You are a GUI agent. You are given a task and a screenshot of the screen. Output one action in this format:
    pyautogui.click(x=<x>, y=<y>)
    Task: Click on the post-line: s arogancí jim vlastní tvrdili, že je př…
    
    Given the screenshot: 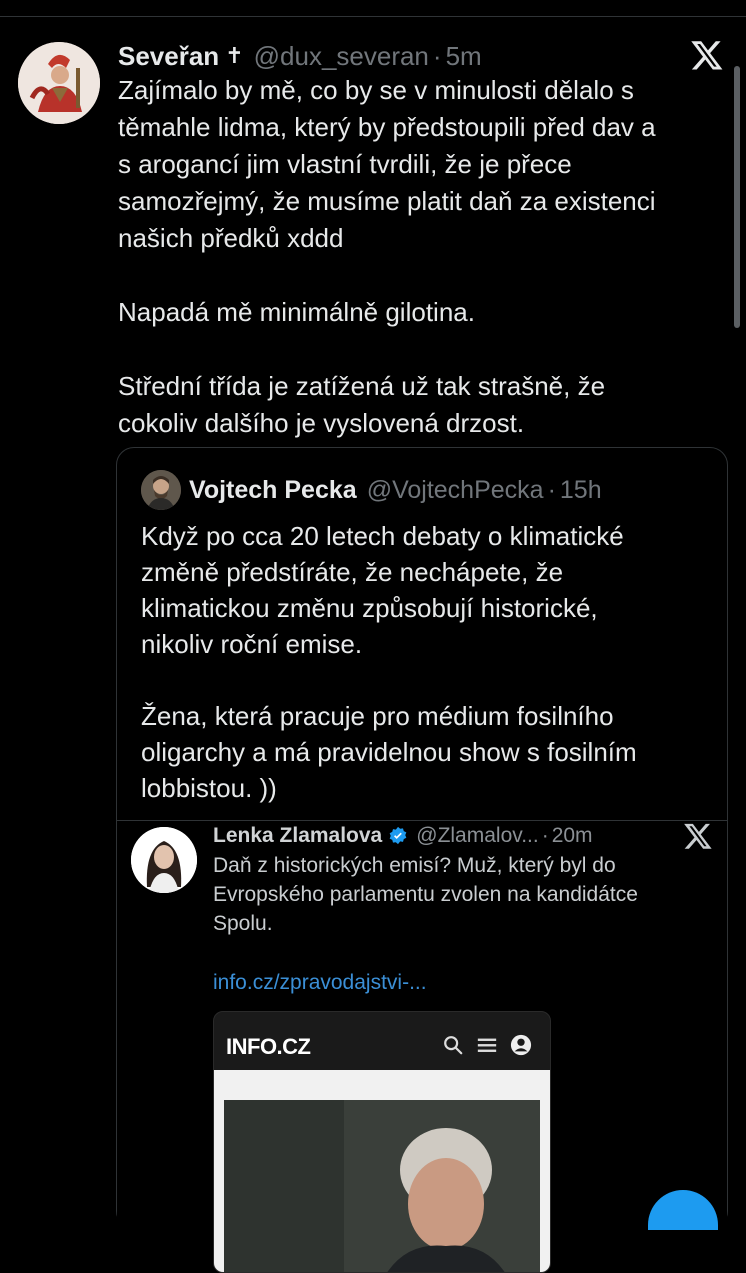 What is the action you would take?
    pyautogui.click(x=345, y=164)
    